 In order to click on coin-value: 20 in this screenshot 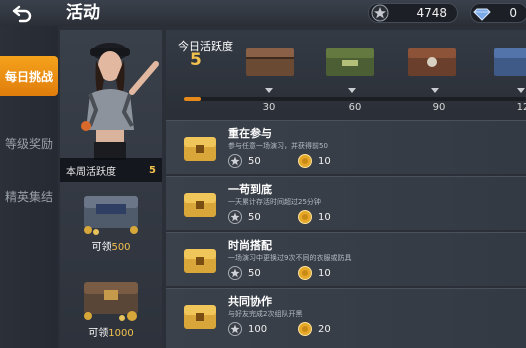, I will do `click(324, 329)`.